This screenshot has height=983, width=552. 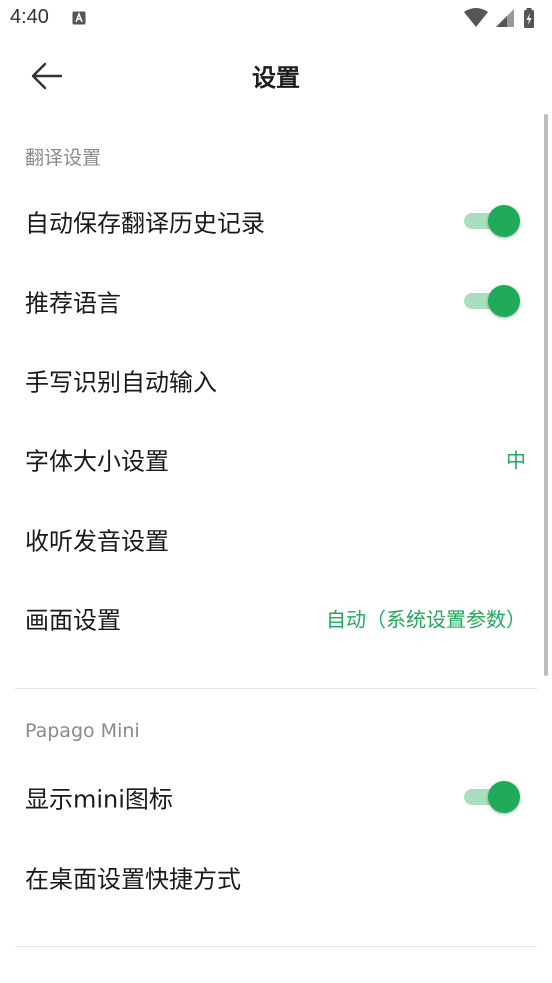 What do you see at coordinates (274, 301) in the screenshot?
I see `setting-row-recommend-language: 推荐语言` at bounding box center [274, 301].